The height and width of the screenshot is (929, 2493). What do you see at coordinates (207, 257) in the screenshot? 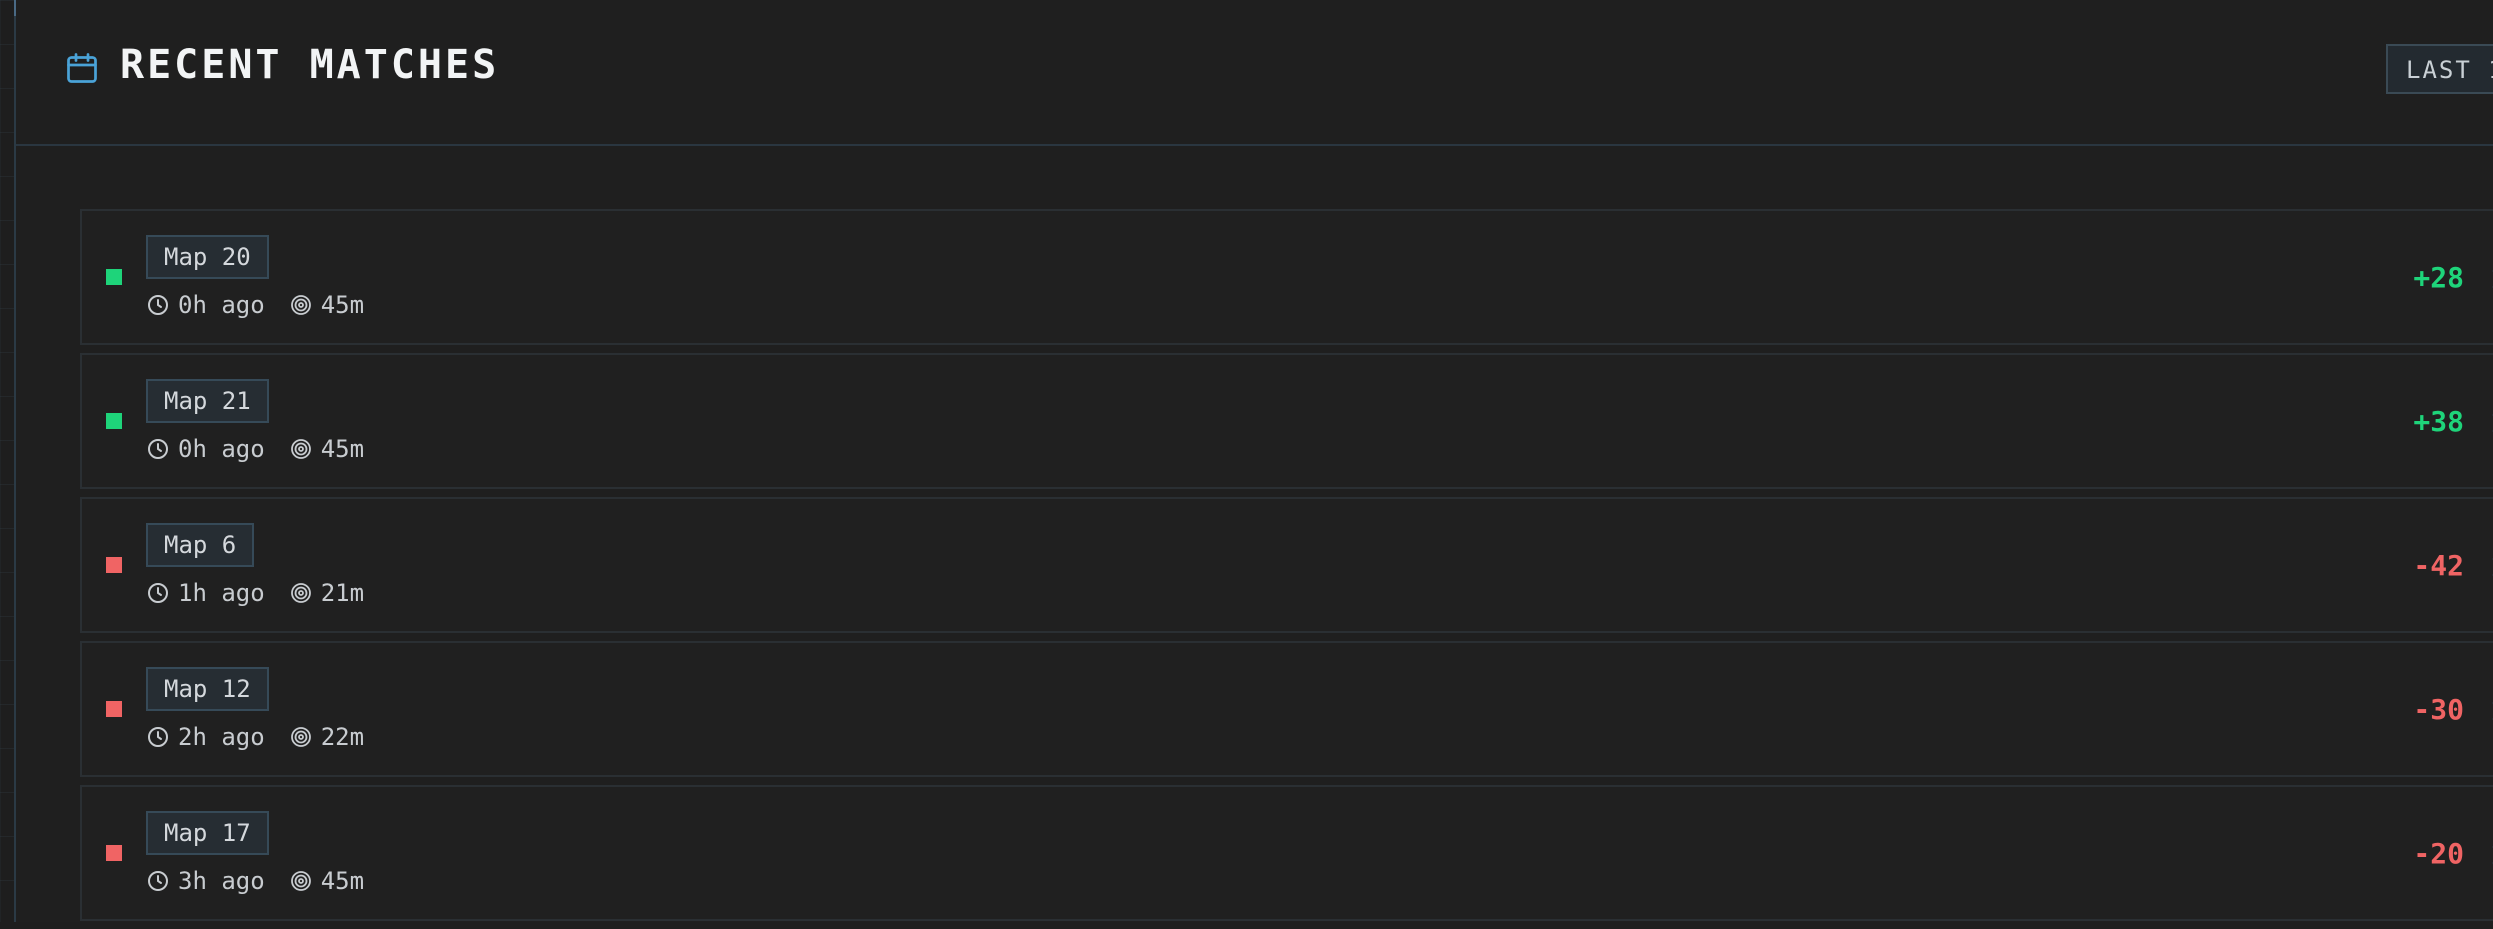
I see `map-tag: Map 20` at bounding box center [207, 257].